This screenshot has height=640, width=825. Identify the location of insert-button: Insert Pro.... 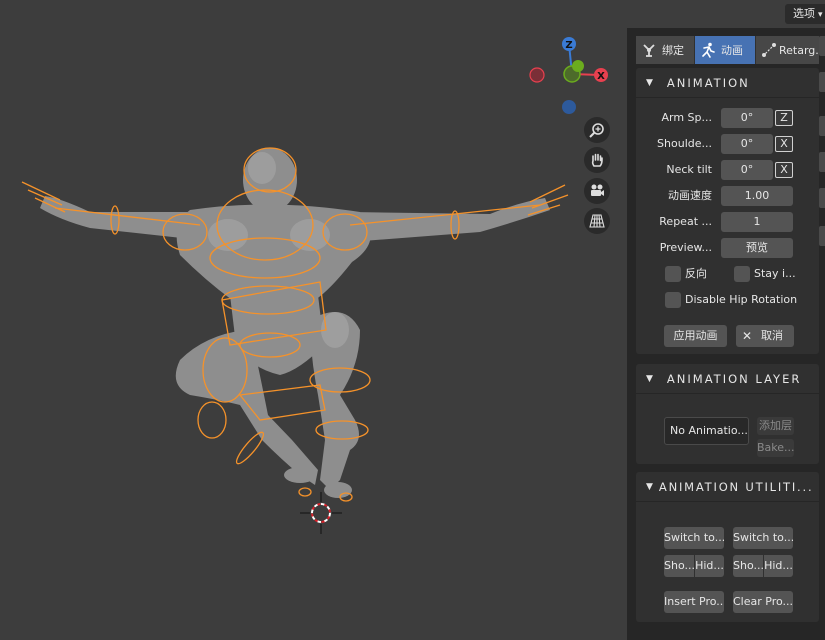
(694, 602).